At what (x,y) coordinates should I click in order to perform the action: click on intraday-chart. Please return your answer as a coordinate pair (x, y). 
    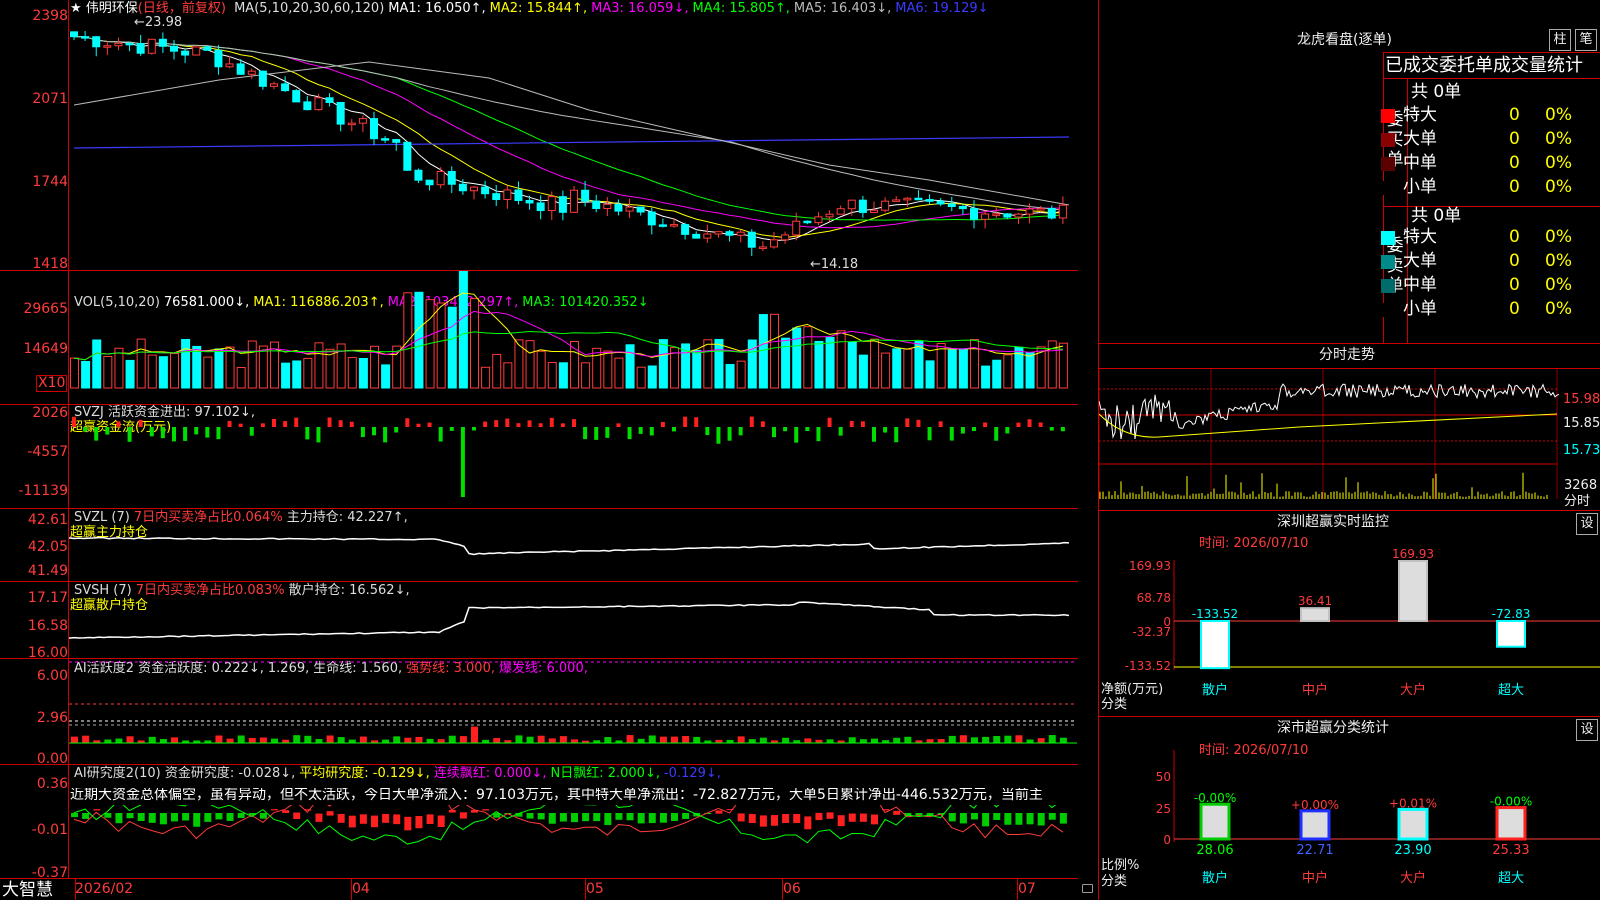
    Looking at the image, I should click on (1349, 439).